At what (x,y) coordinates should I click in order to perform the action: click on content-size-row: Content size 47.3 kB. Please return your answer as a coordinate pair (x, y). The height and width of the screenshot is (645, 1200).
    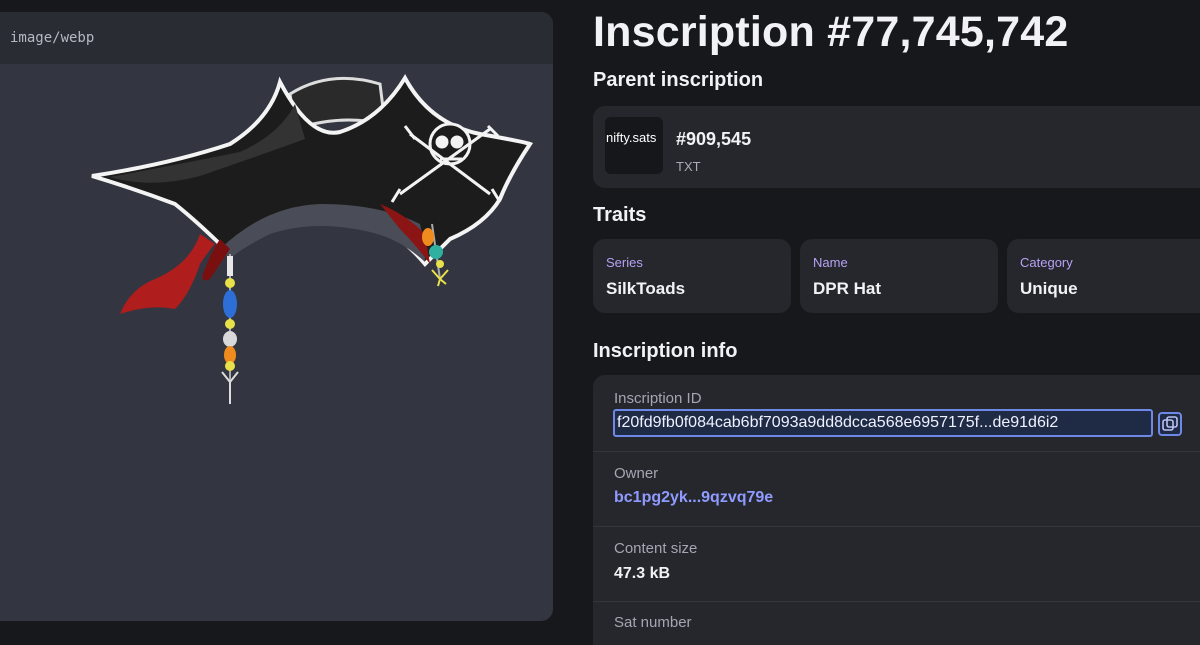
    Looking at the image, I should click on (896, 564).